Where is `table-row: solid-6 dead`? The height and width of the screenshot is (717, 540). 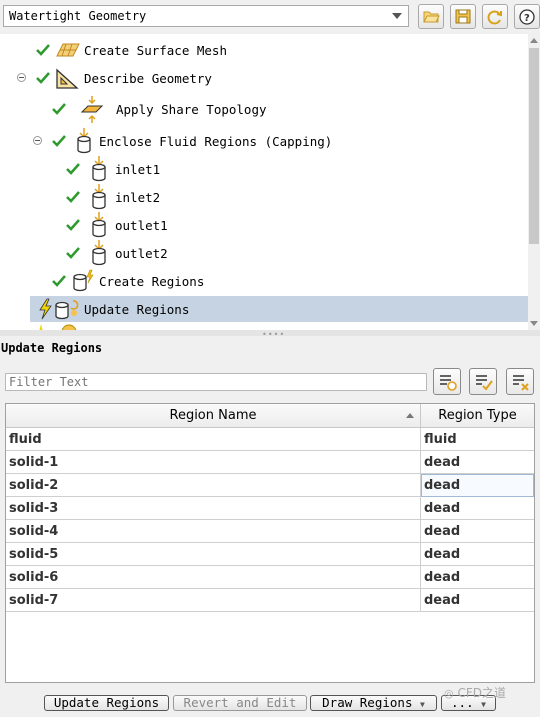 table-row: solid-6 dead is located at coordinates (270, 577).